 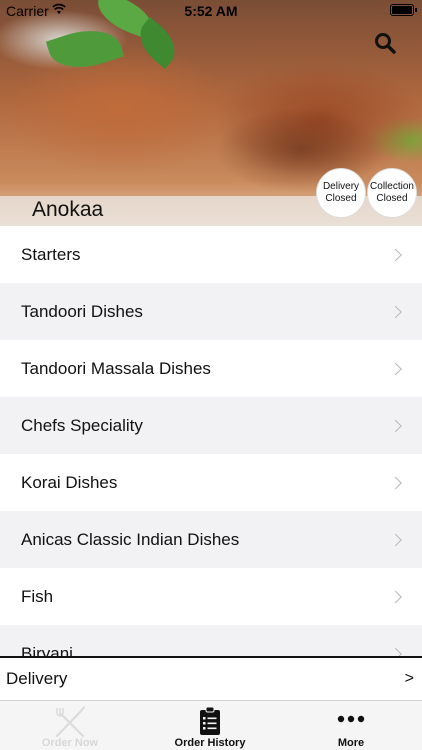 I want to click on order-mode-arrow-icon: >, so click(x=409, y=678).